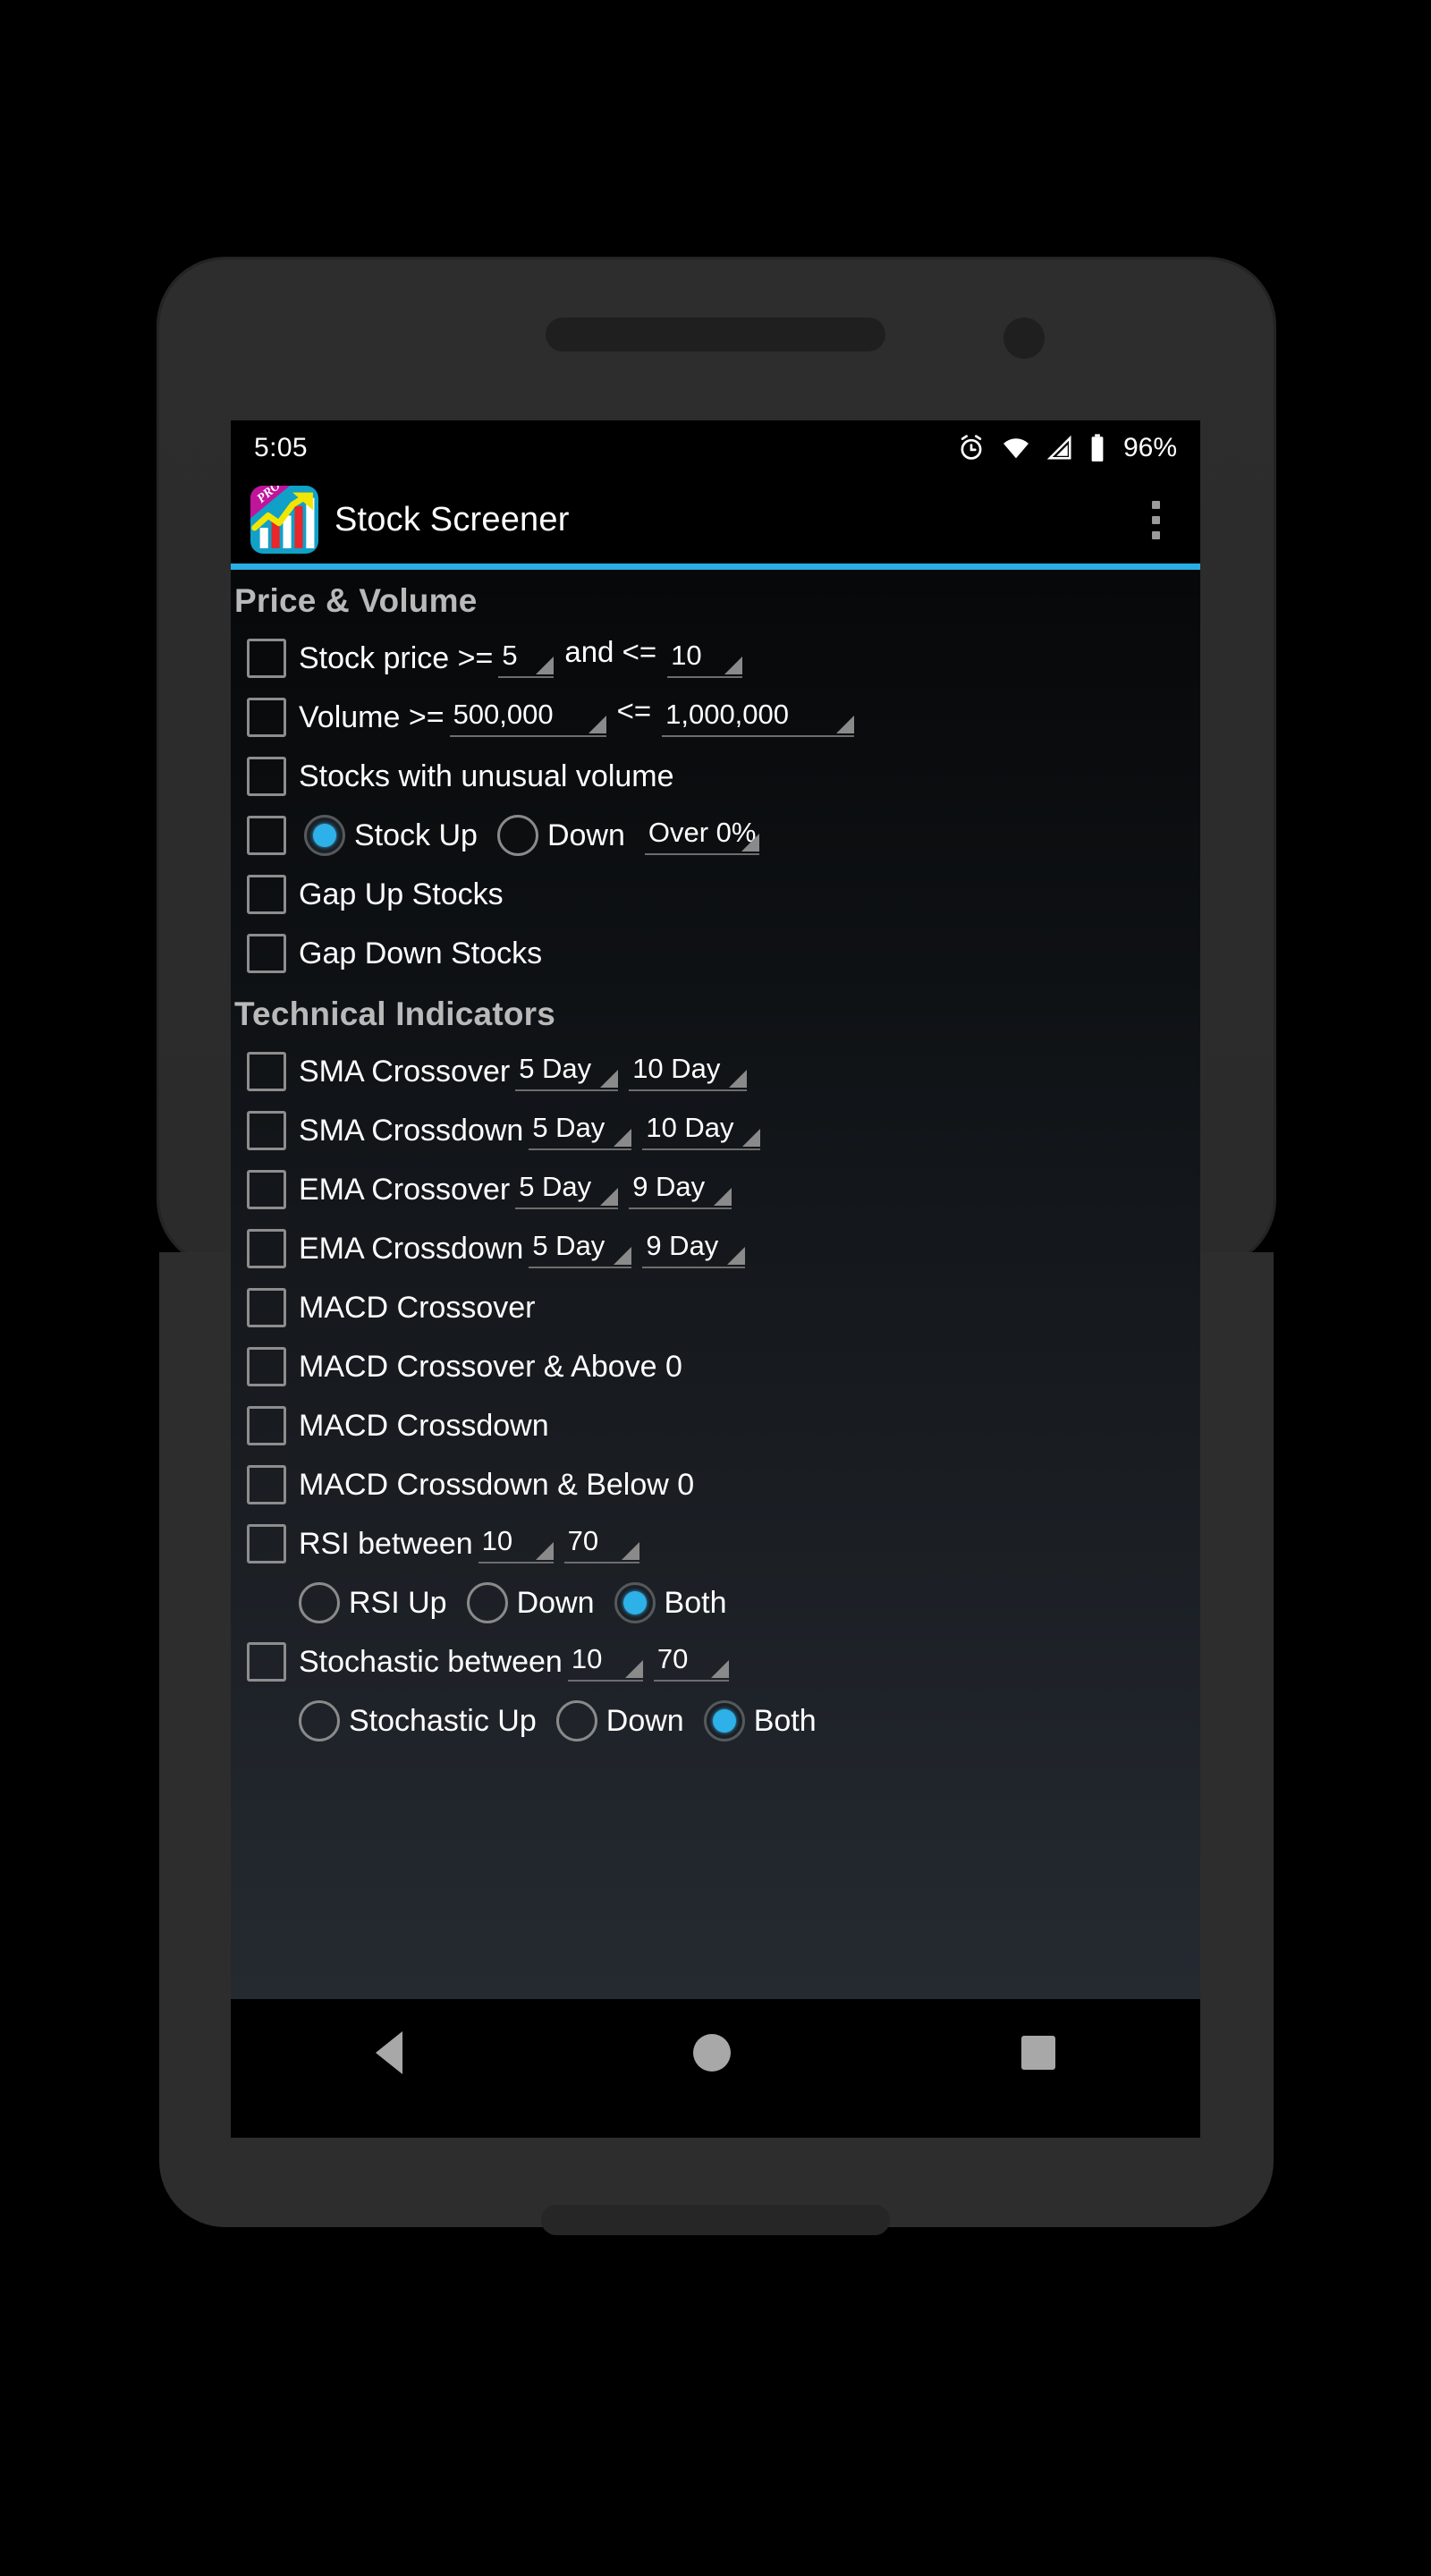 This screenshot has width=1431, height=2576. Describe the element at coordinates (266, 1662) in the screenshot. I see `checkbox-stochastic-between` at that location.